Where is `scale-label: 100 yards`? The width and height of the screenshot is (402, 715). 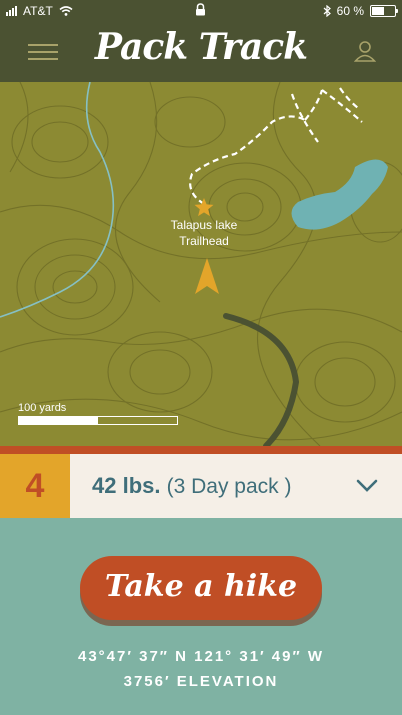 scale-label: 100 yards is located at coordinates (42, 408).